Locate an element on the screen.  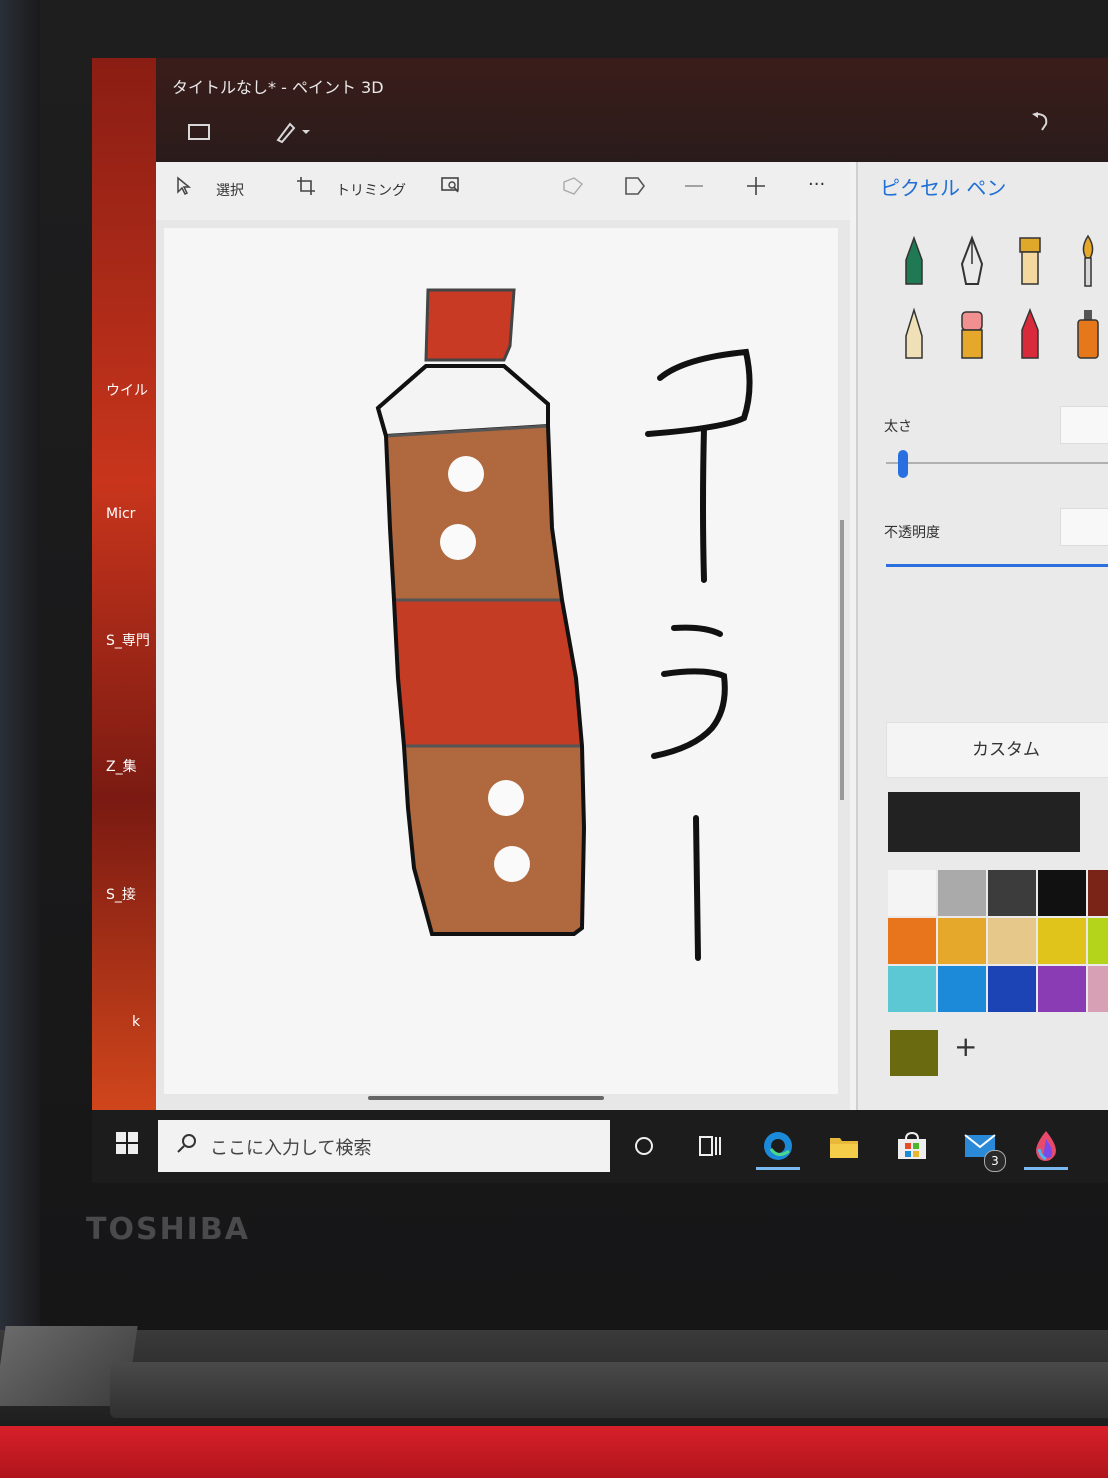
extra-color-swatch is located at coordinates (914, 1053).